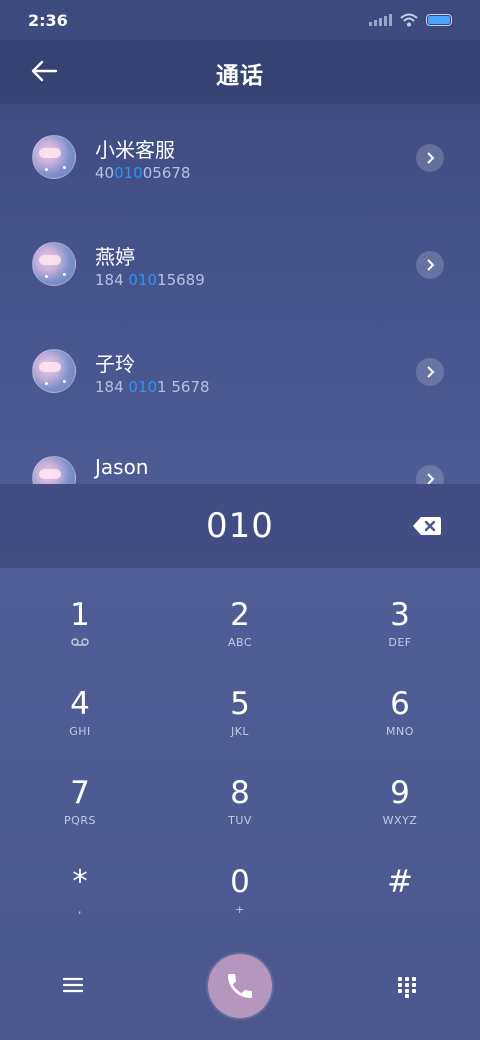 The width and height of the screenshot is (480, 1040). What do you see at coordinates (240, 157) in the screenshot?
I see `contact-item: 小米客服 4001005678` at bounding box center [240, 157].